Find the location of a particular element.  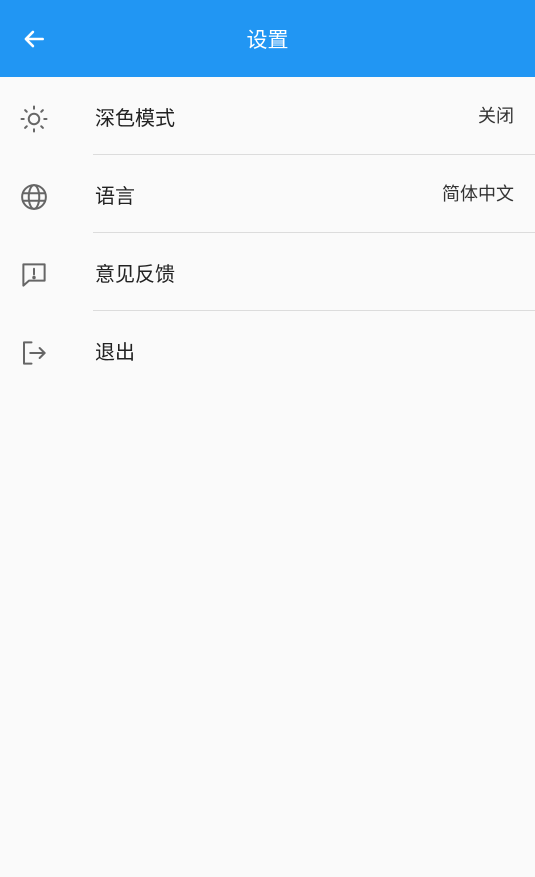

logout-icon is located at coordinates (34, 353).